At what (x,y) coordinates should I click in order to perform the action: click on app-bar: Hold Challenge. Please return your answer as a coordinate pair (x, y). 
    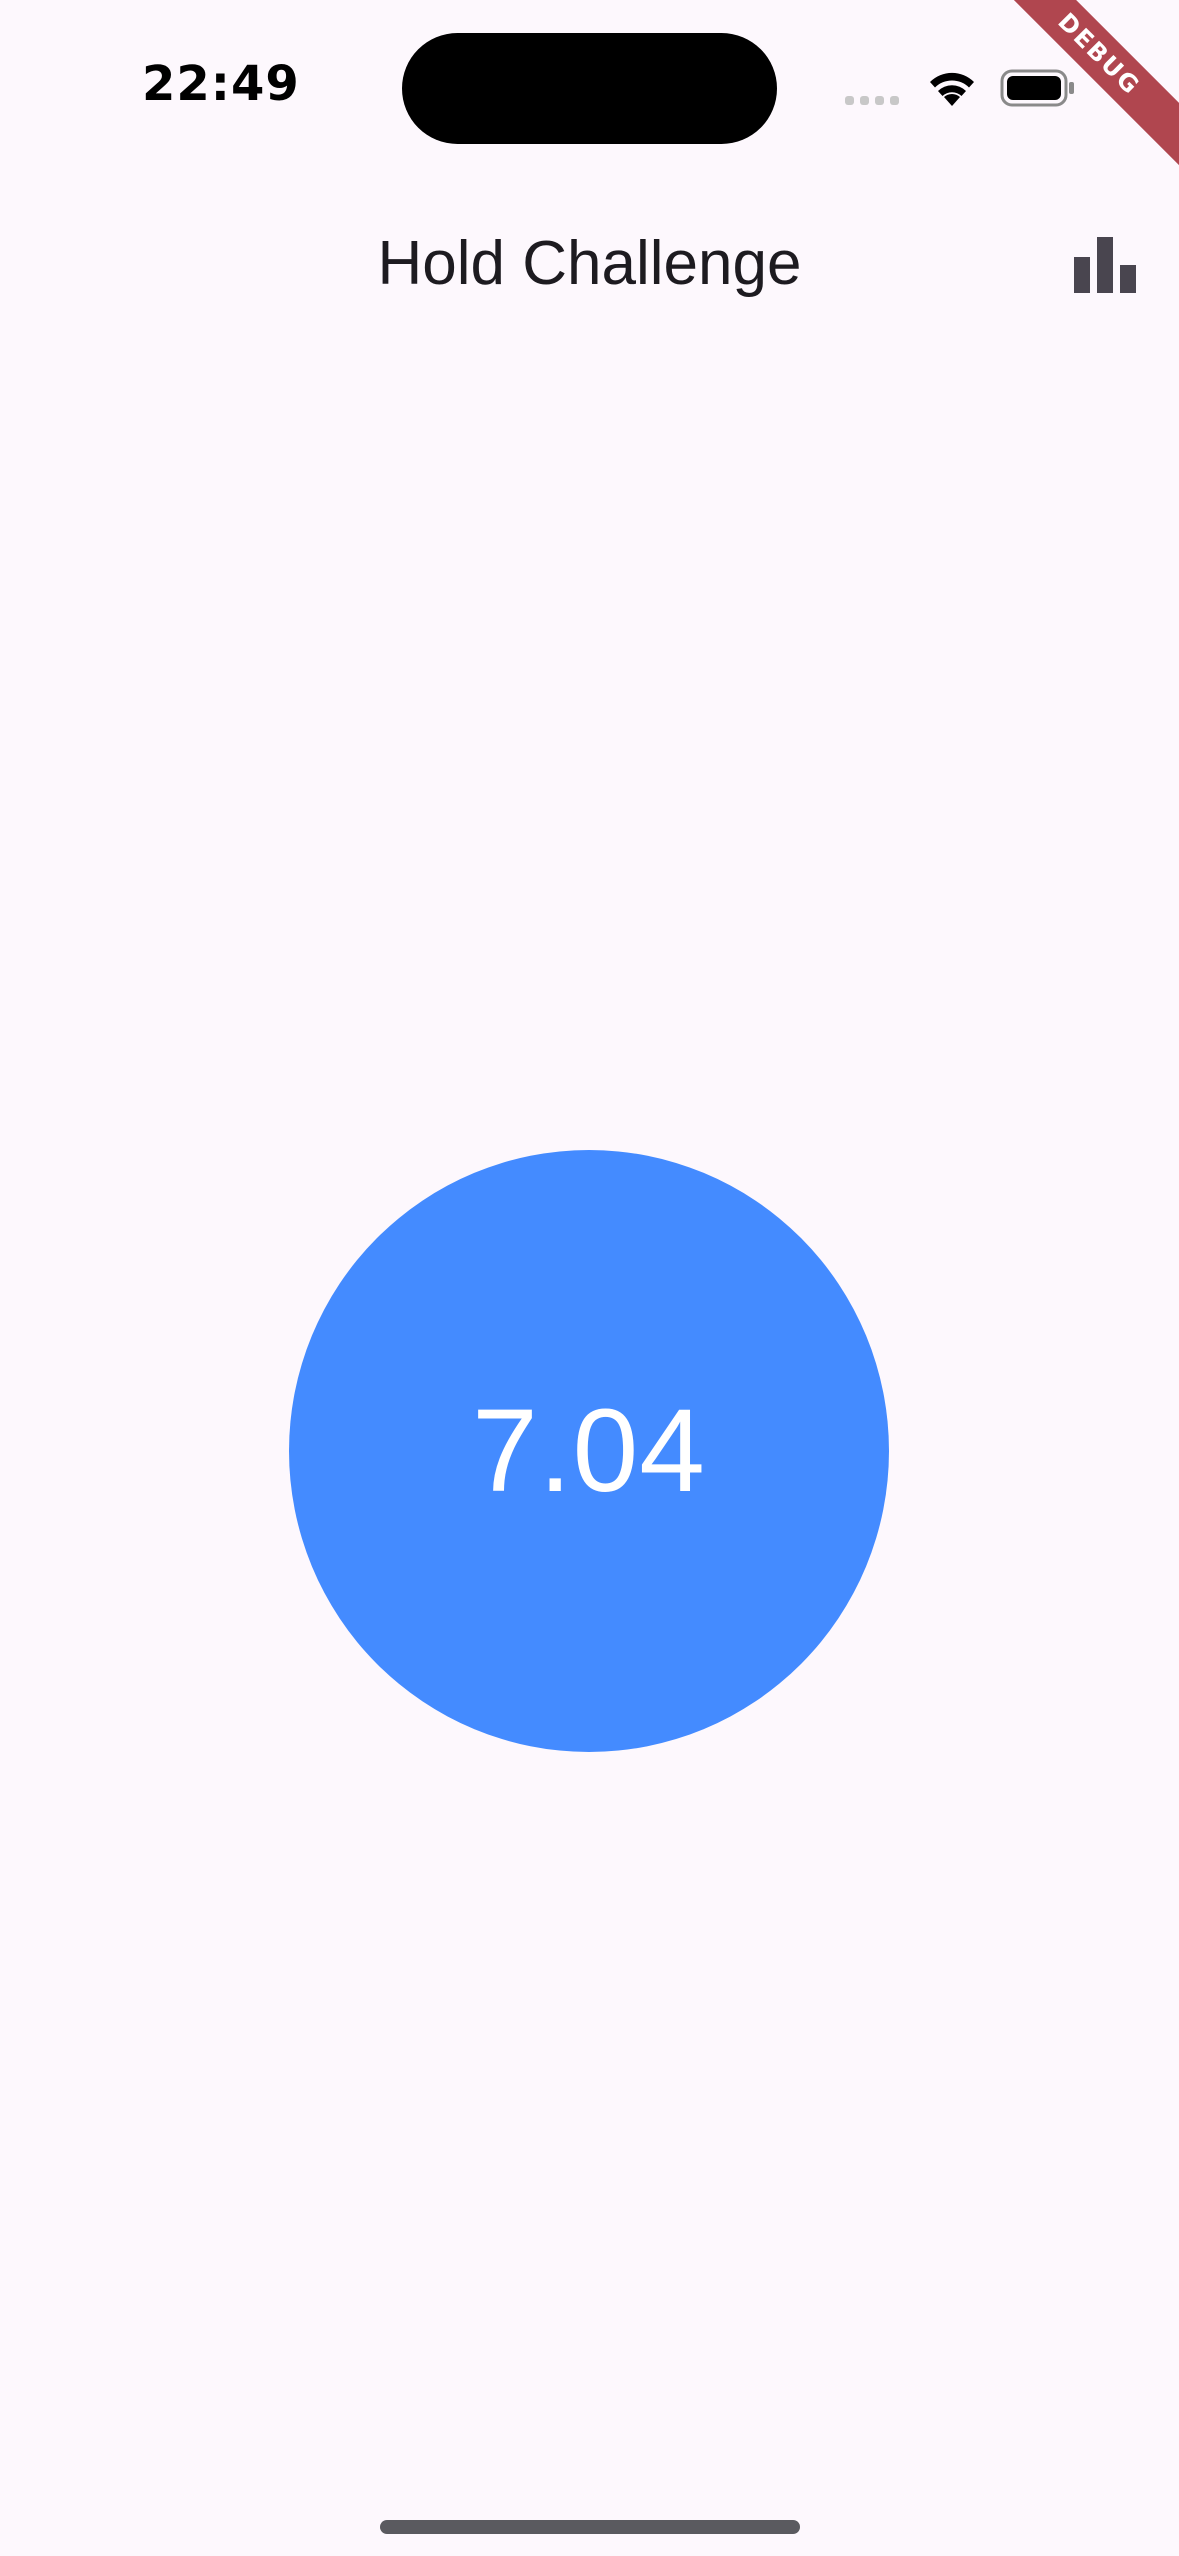
    Looking at the image, I should click on (589, 265).